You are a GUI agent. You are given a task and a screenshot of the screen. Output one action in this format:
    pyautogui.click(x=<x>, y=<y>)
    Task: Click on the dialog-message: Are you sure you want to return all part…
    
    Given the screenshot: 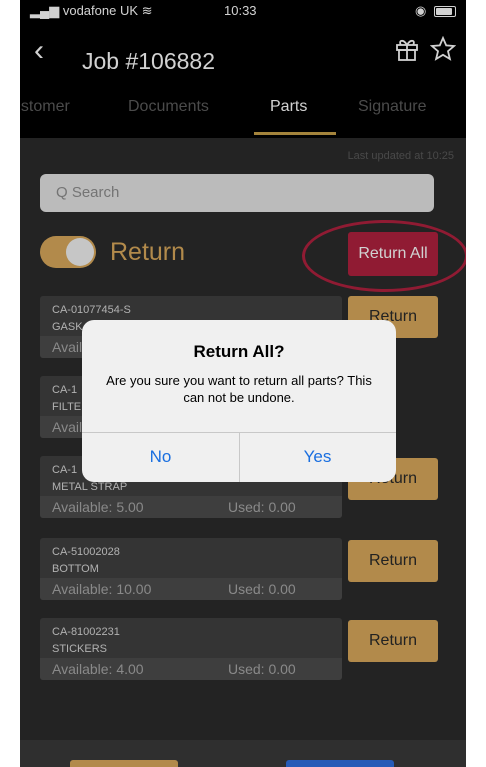 What is the action you would take?
    pyautogui.click(x=239, y=389)
    